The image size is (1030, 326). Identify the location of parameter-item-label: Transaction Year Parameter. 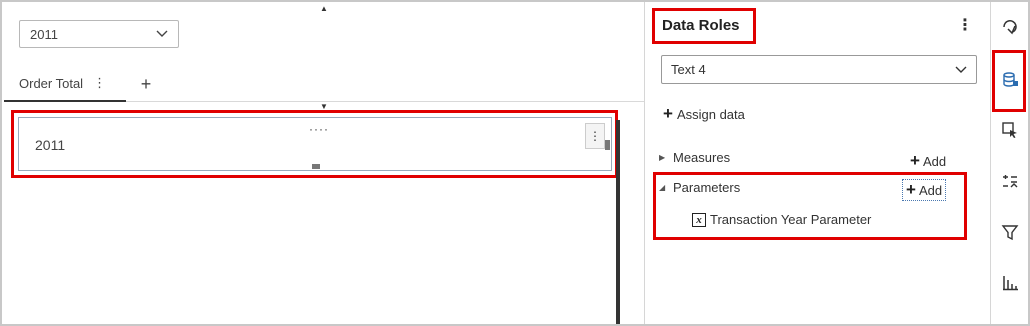
(791, 219).